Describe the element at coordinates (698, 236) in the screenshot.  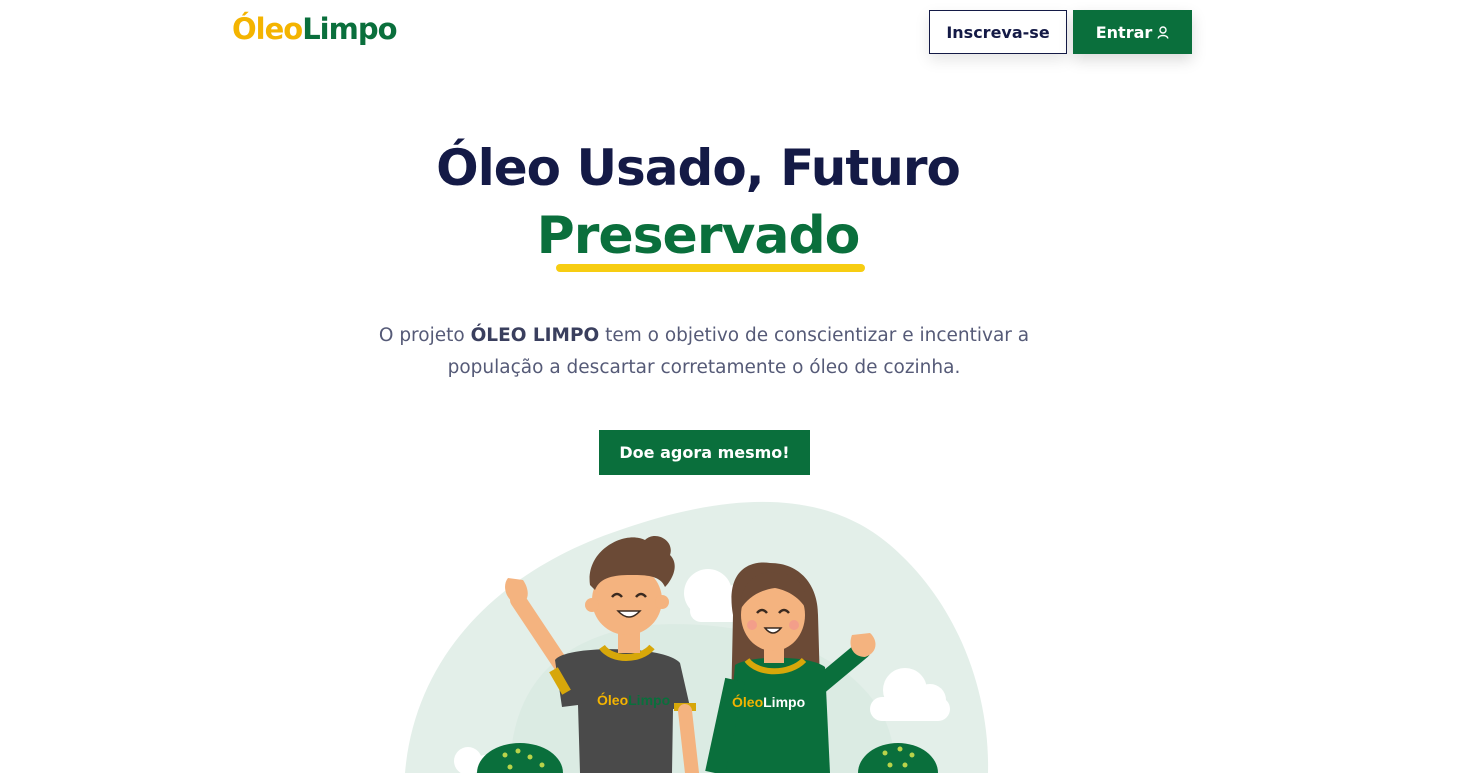
I see `hero-title-line2: Preservado` at that location.